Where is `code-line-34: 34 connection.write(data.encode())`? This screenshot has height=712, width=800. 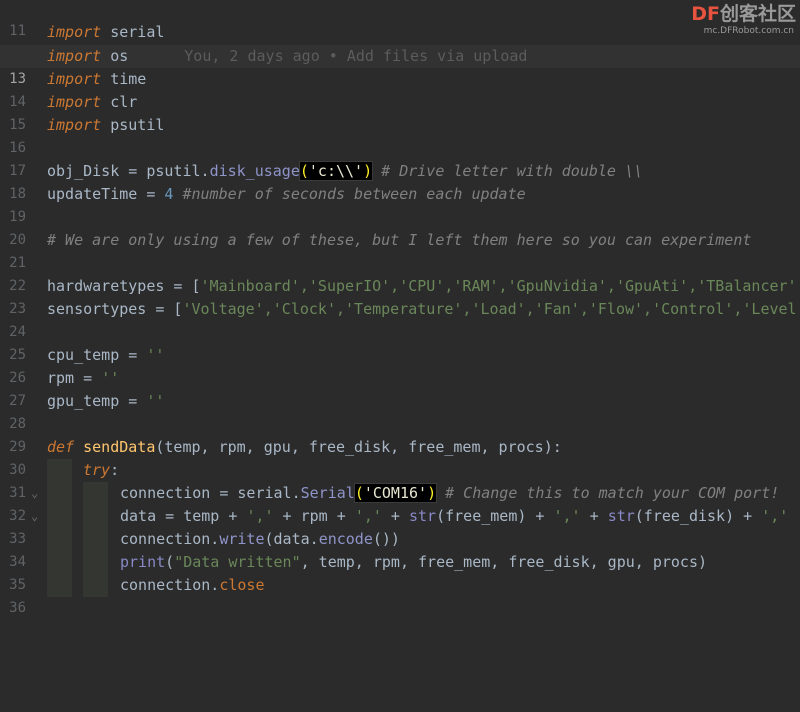
code-line-34: 34 connection.write(data.encode()) is located at coordinates (400, 549).